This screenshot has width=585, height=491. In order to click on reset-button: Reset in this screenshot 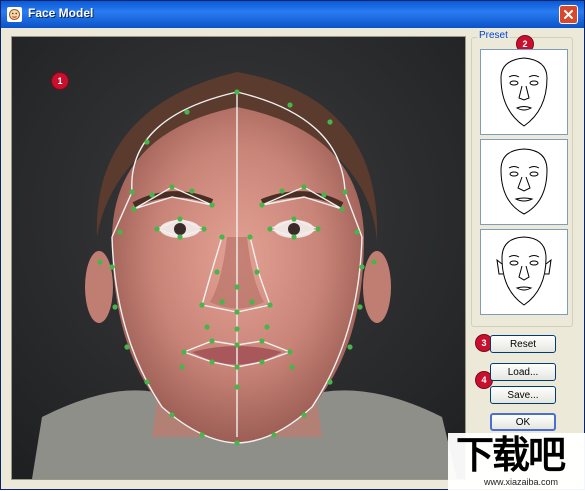, I will do `click(523, 344)`.